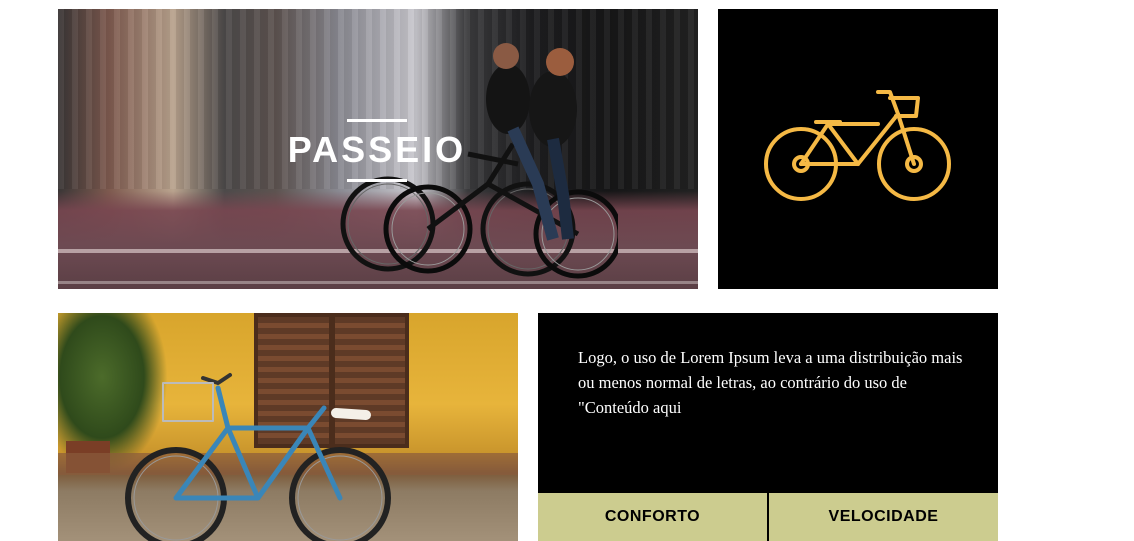 The width and height of the screenshot is (1134, 541). I want to click on velocidade-button: VELOCIDADE, so click(883, 517).